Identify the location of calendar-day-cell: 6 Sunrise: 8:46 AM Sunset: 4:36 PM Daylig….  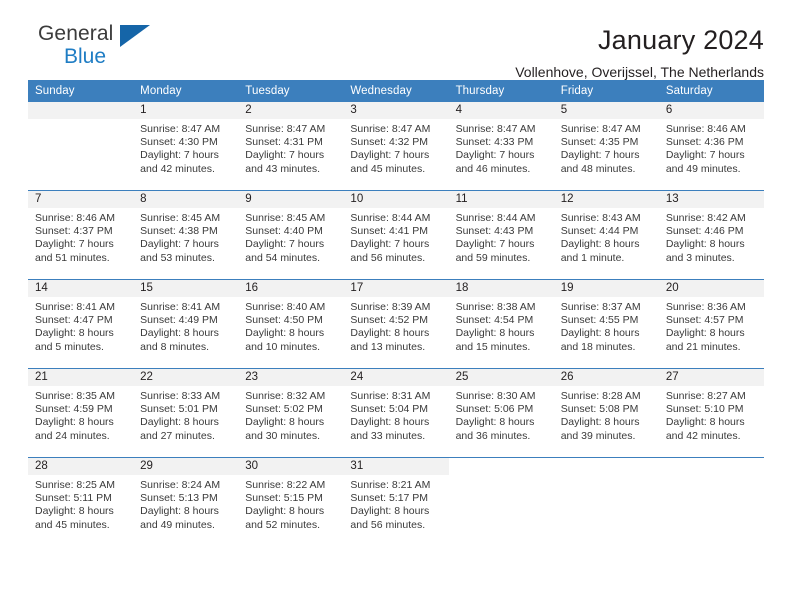
(711, 146).